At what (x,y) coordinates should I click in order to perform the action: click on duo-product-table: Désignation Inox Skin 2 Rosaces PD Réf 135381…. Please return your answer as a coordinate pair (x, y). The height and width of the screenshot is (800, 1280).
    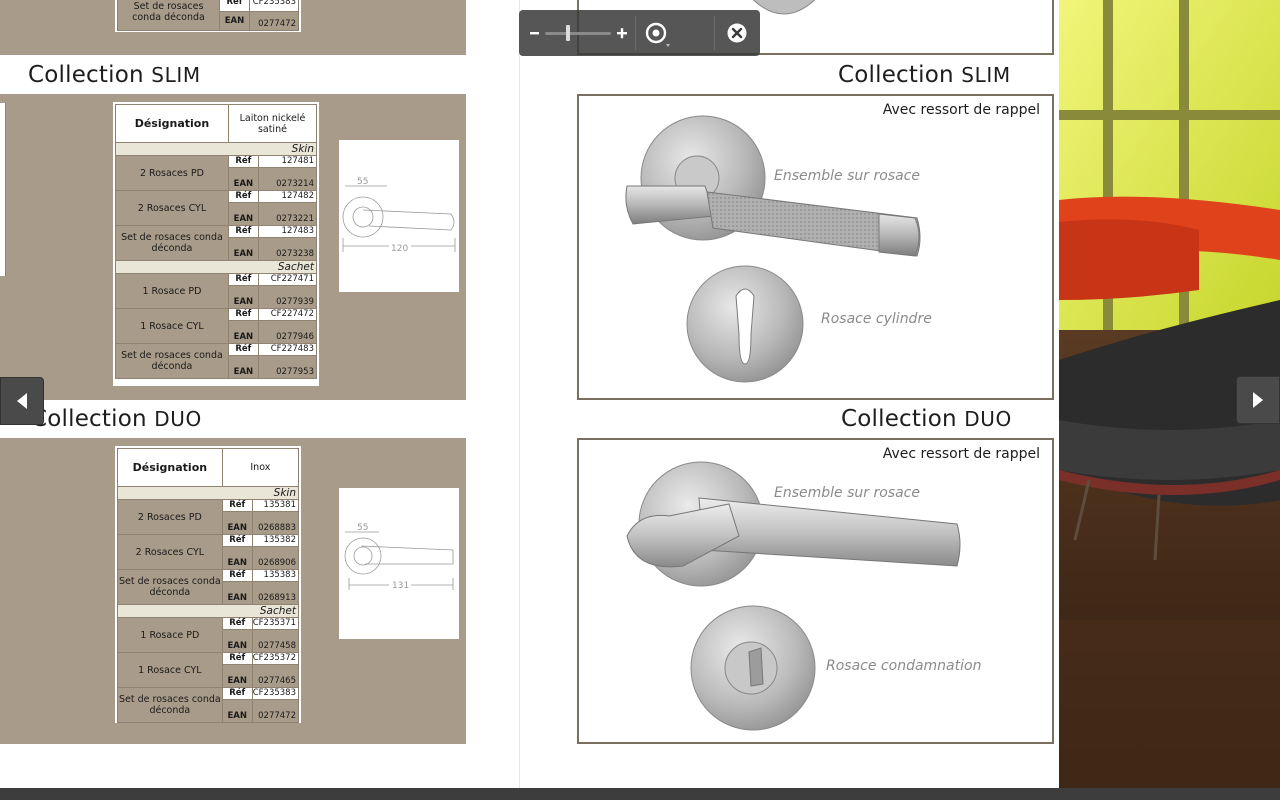
    Looking at the image, I should click on (208, 584).